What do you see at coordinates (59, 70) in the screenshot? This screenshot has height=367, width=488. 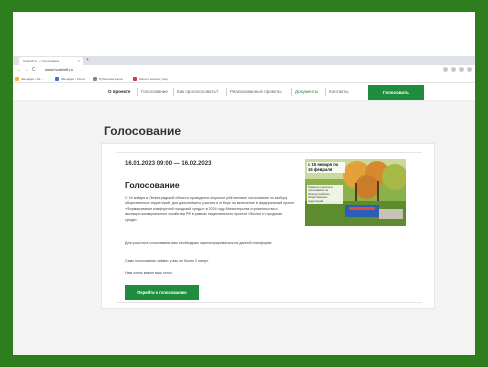 I see `url-field: www.ivoteinff.ru` at bounding box center [59, 70].